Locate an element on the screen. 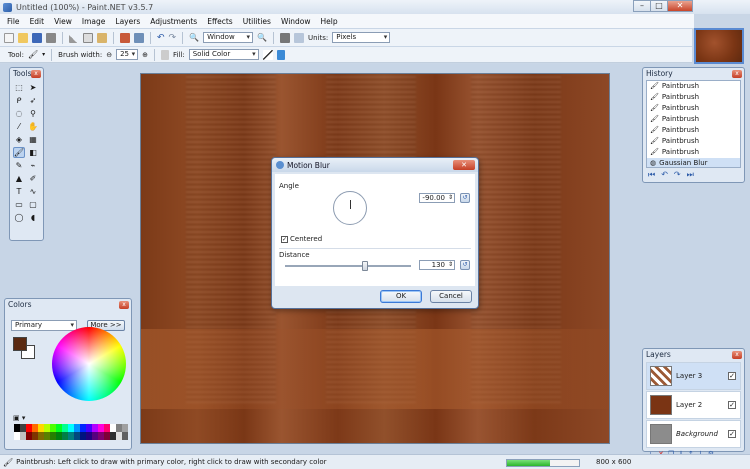  ok-button: OK is located at coordinates (401, 296).